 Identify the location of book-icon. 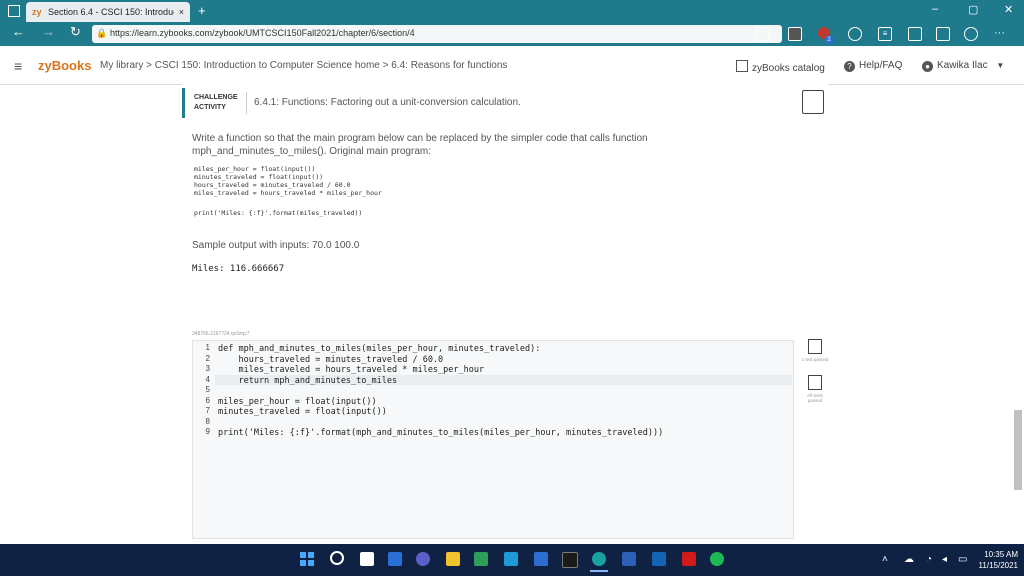
(742, 66).